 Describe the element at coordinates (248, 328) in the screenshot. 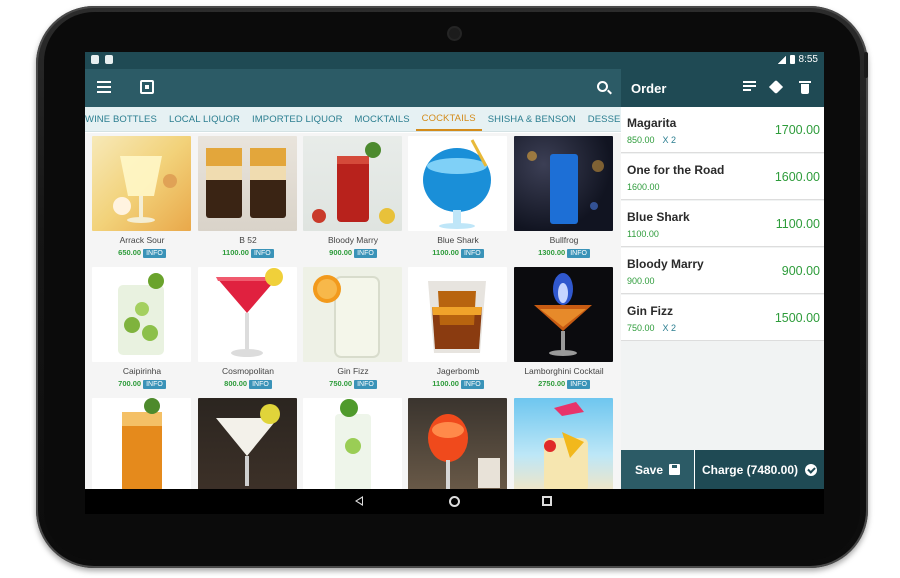

I see `product-card: Cosmopolitan 800.00 INFO` at that location.